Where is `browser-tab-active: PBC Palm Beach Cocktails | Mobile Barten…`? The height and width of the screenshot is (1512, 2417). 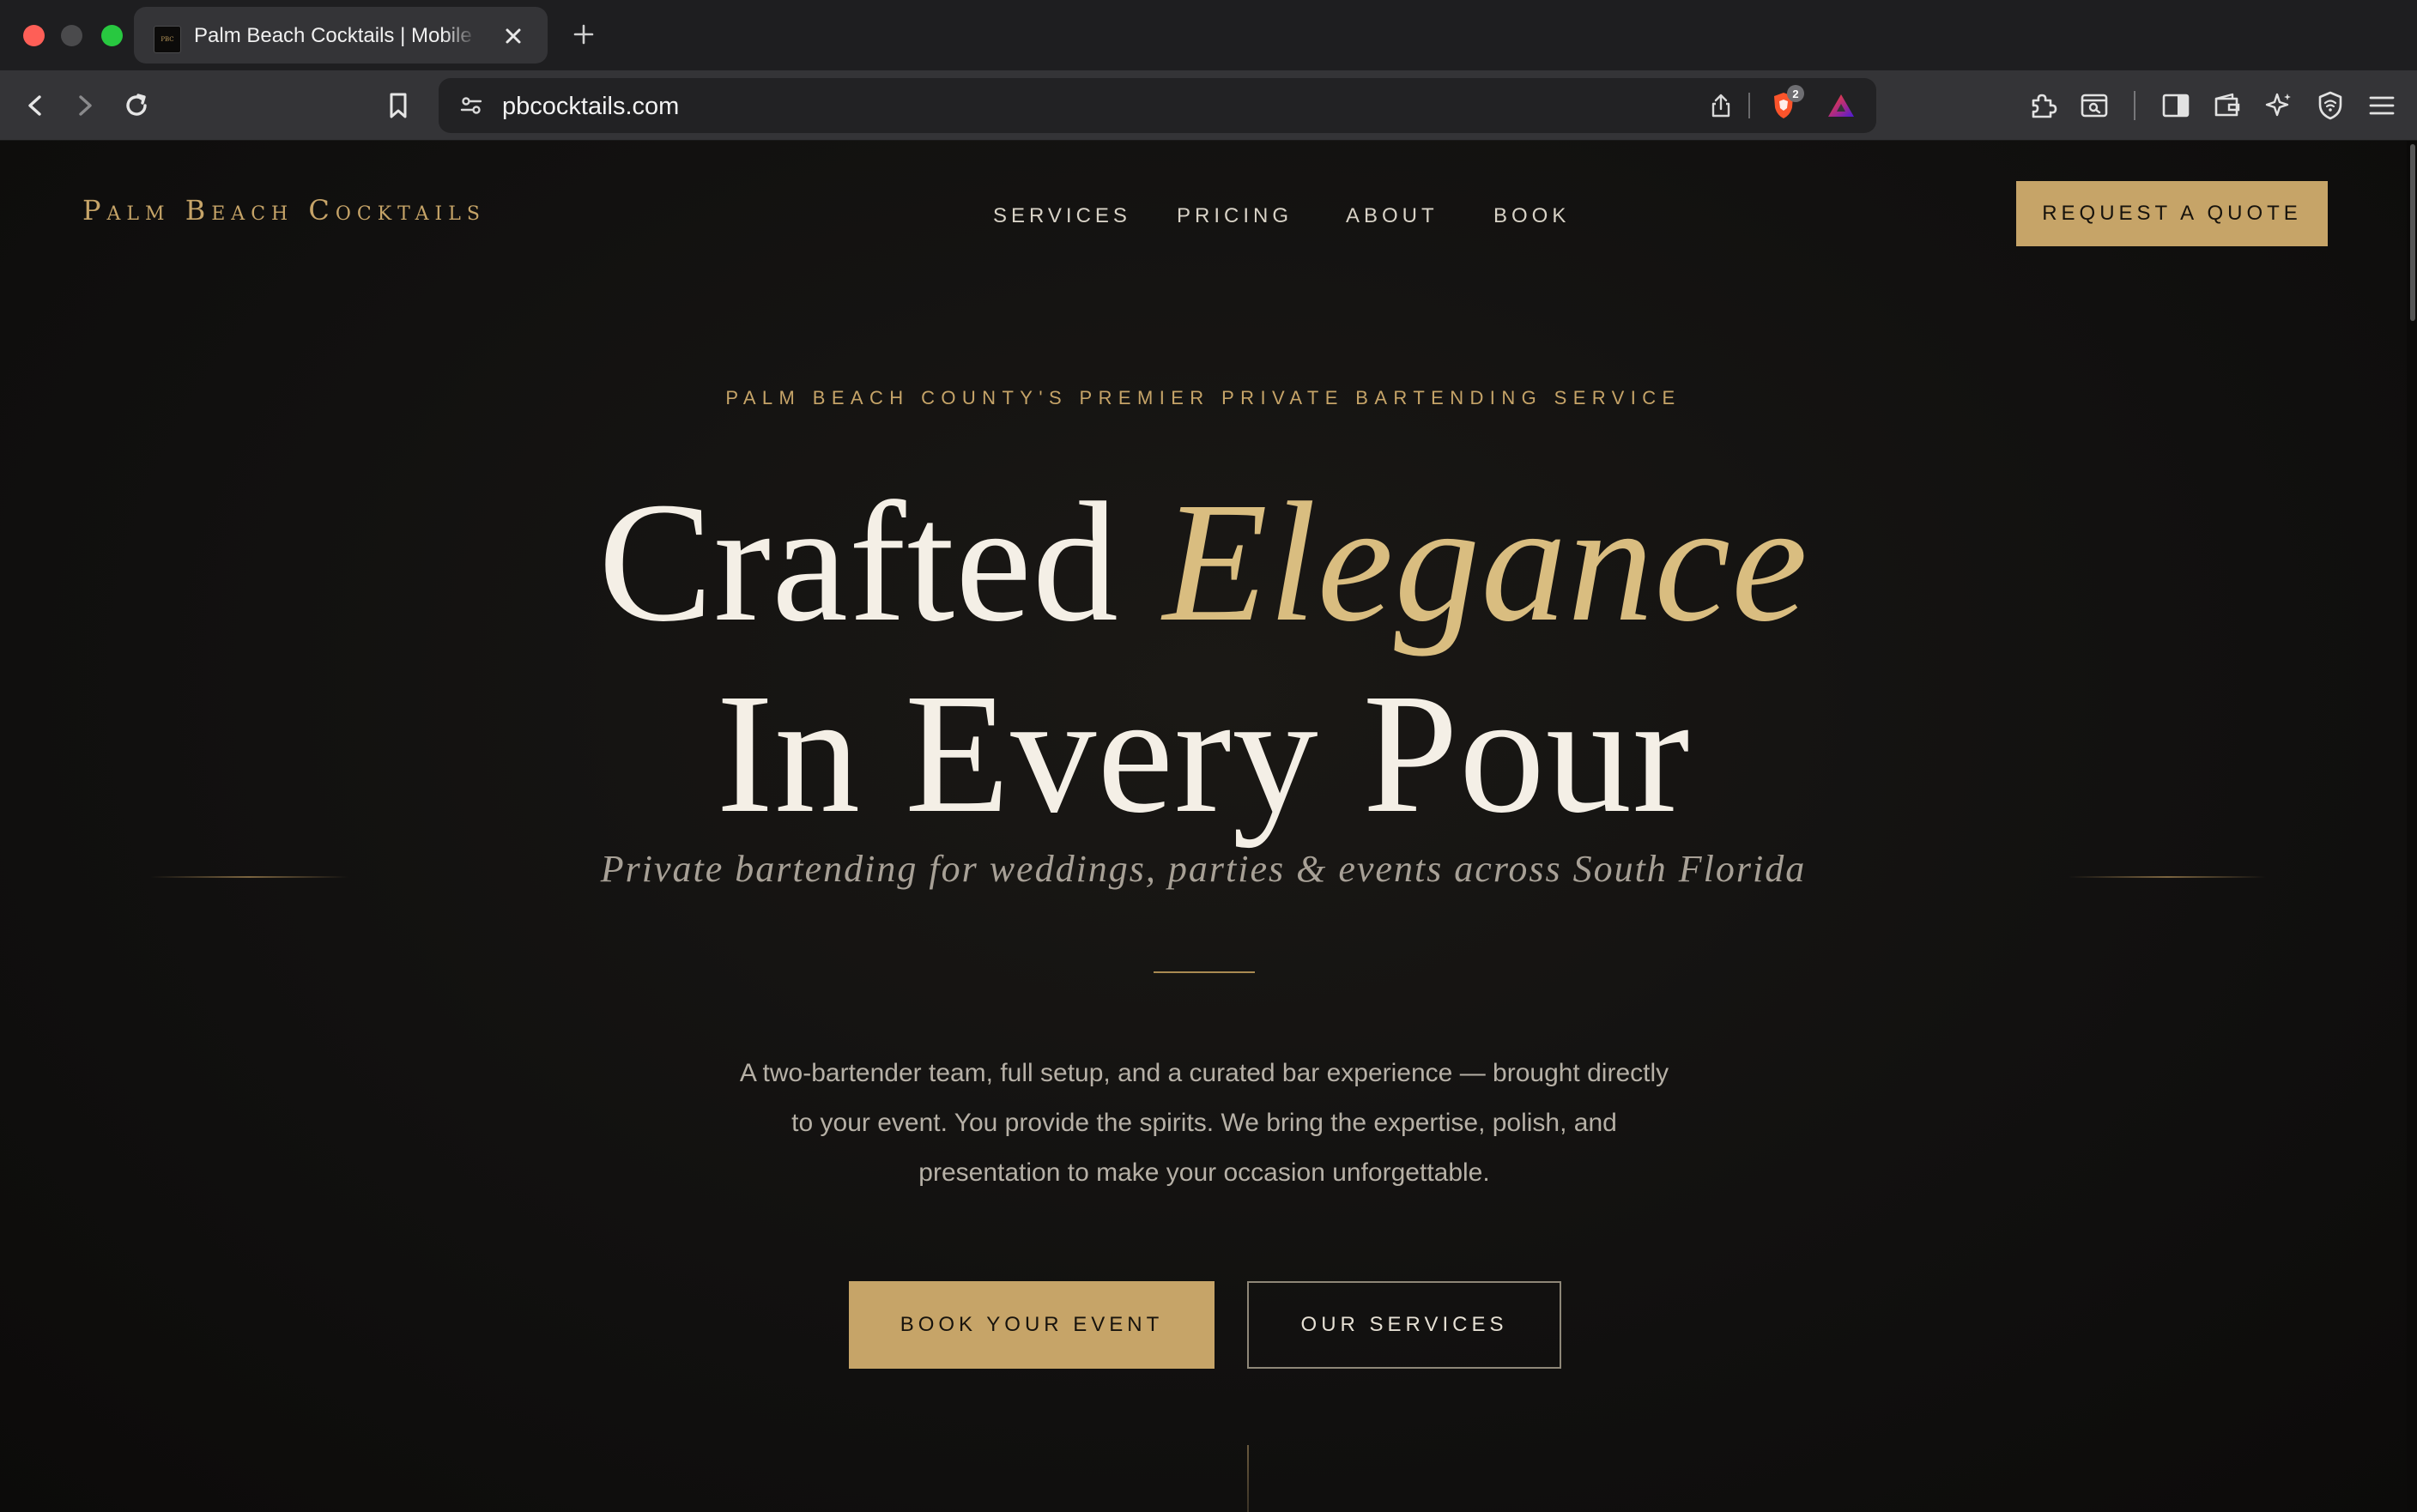 browser-tab-active: PBC Palm Beach Cocktails | Mobile Barten… is located at coordinates (341, 35).